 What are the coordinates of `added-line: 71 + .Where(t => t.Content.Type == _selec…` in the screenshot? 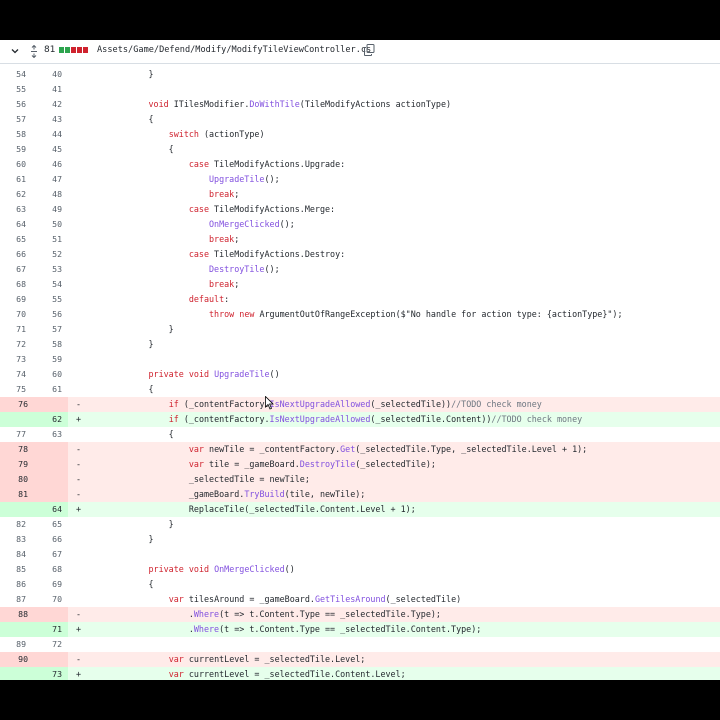 It's located at (360, 629).